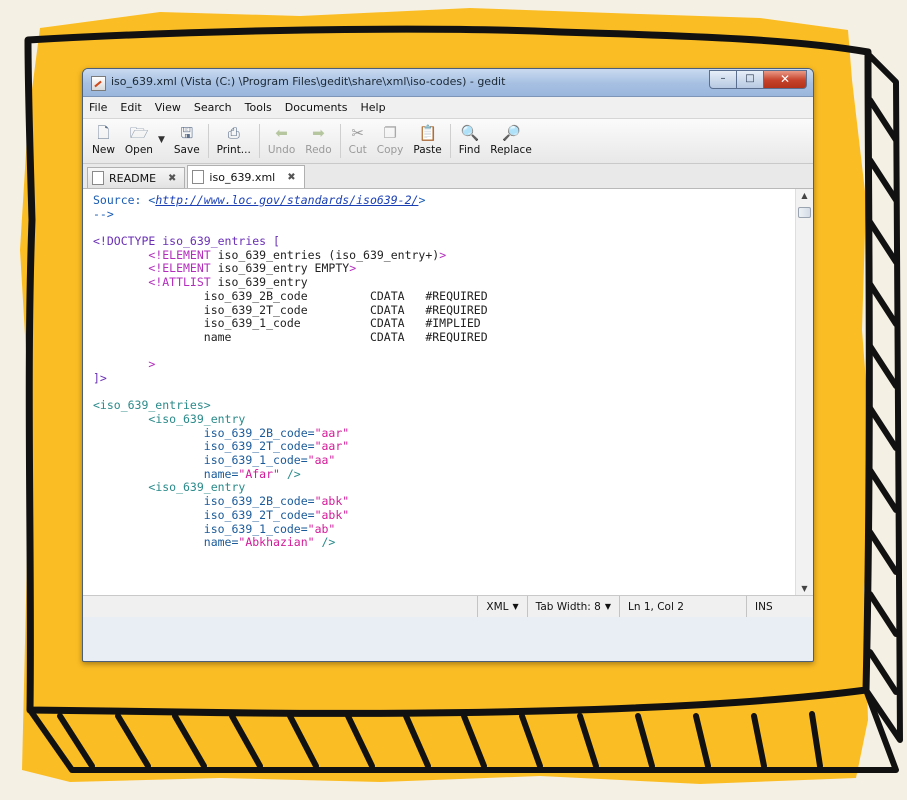 The image size is (907, 800). Describe the element at coordinates (441, 214) in the screenshot. I see `code-line: -->` at that location.